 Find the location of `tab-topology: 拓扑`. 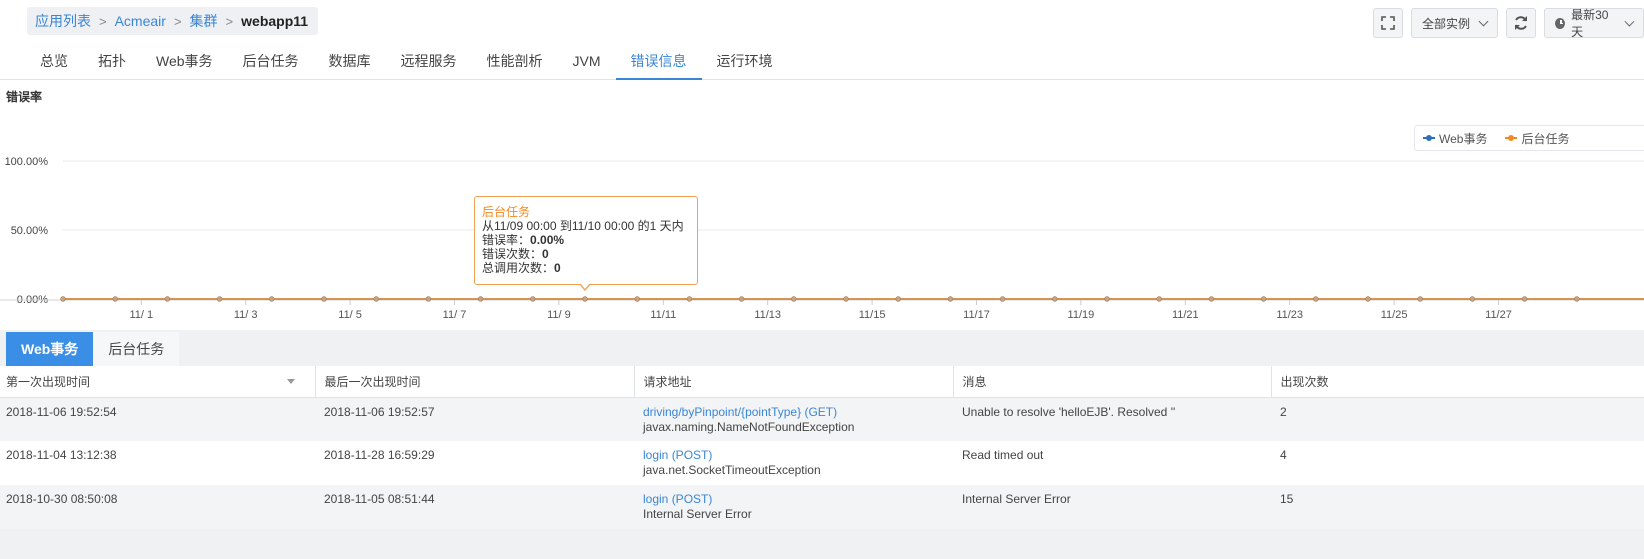

tab-topology: 拓扑 is located at coordinates (112, 62).